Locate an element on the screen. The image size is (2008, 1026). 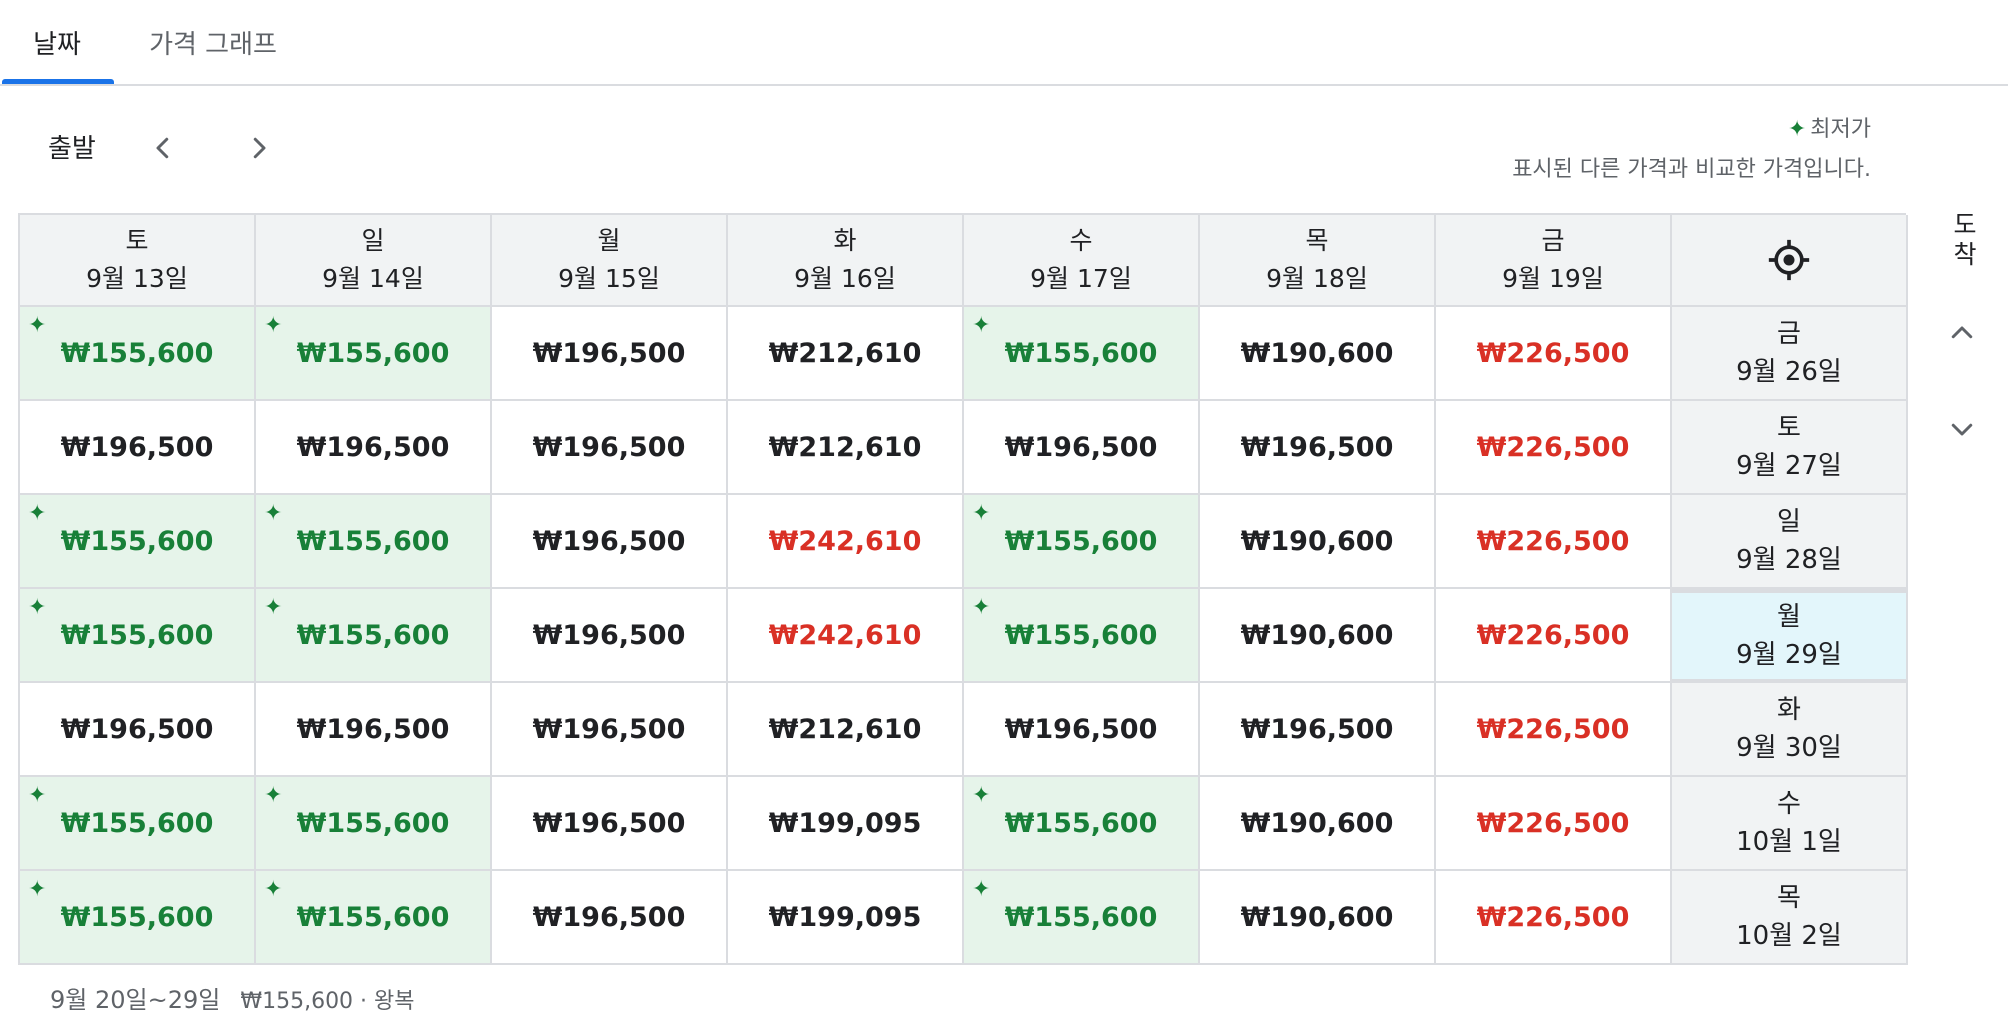
return-date-header: 토 9월 27일 is located at coordinates (1790, 448).